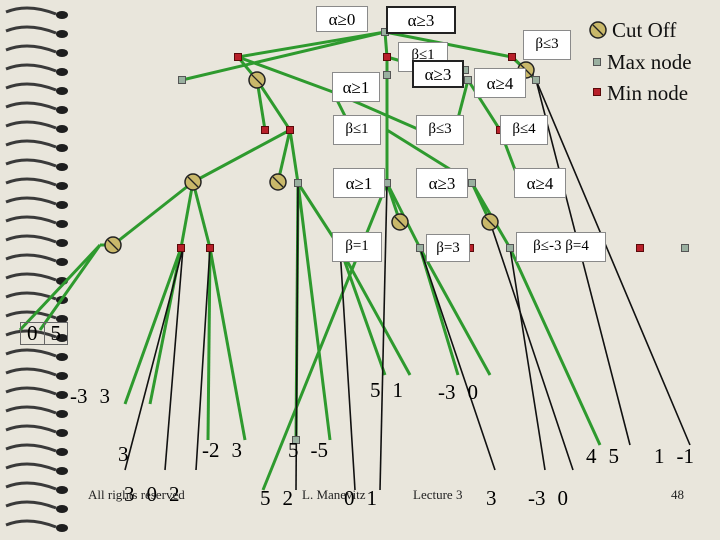 Image resolution: width=720 pixels, height=540 pixels. I want to click on legend-min-node: Min node, so click(648, 93).